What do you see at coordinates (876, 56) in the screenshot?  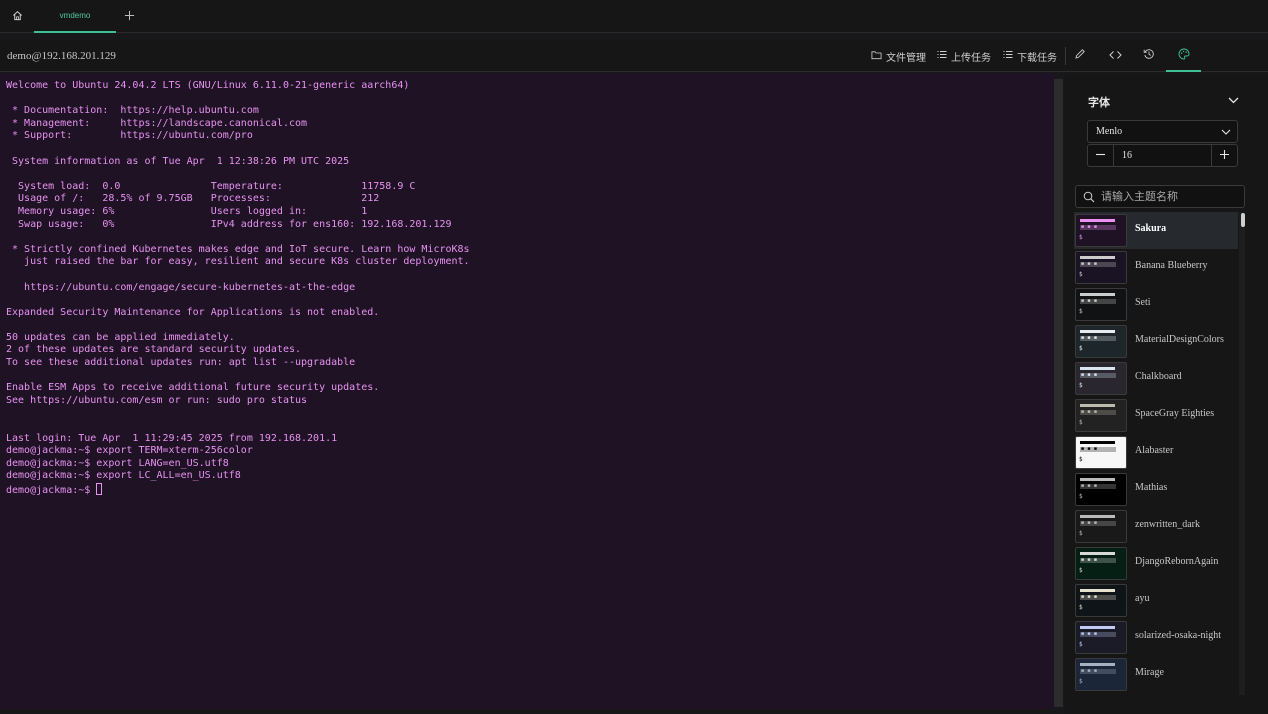 I see `folder-icon` at bounding box center [876, 56].